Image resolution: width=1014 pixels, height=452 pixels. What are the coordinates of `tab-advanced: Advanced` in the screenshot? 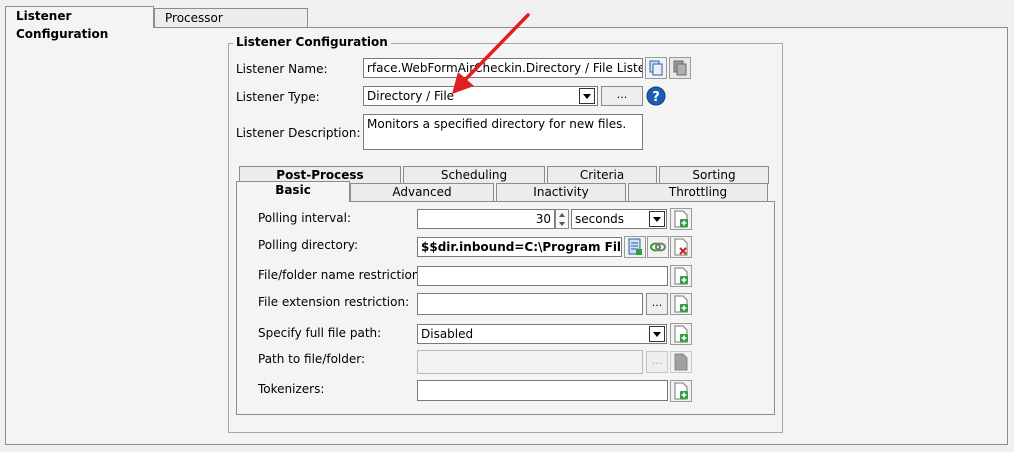 It's located at (422, 192).